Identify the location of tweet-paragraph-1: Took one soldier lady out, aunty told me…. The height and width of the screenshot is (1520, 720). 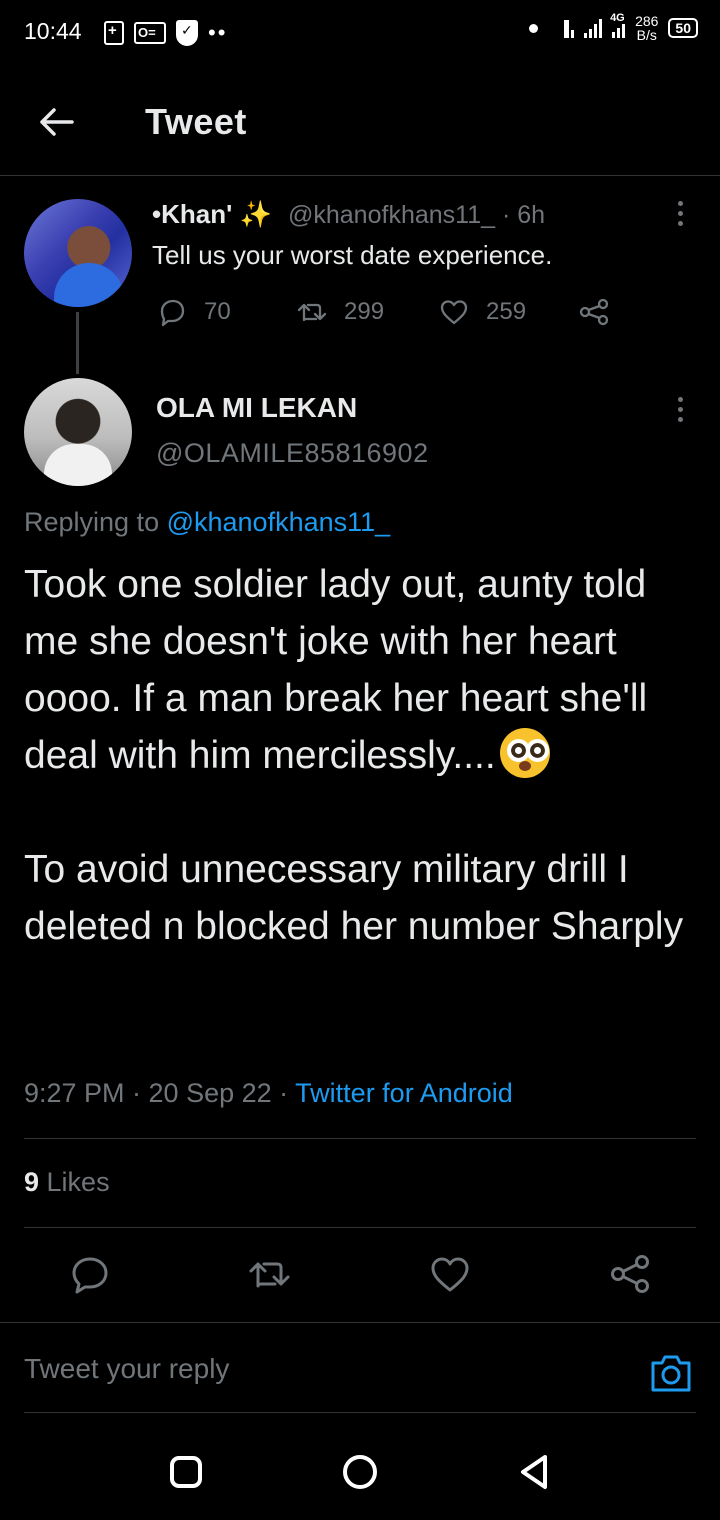
(364, 670).